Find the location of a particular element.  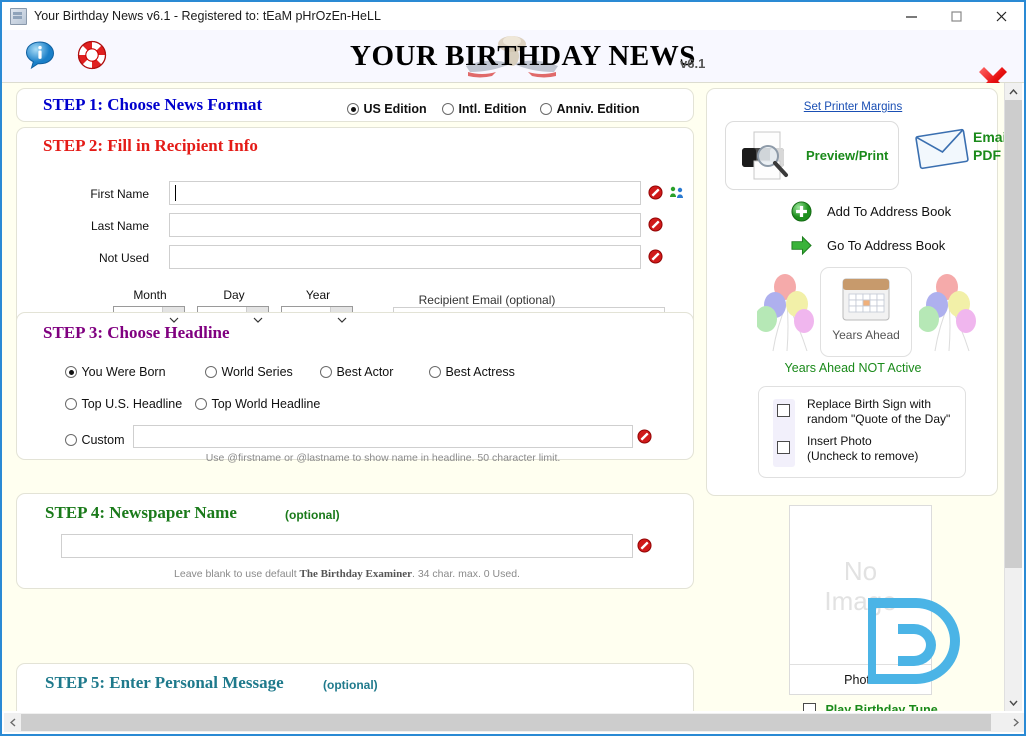

preview-print-label: Preview/Print is located at coordinates (847, 155).